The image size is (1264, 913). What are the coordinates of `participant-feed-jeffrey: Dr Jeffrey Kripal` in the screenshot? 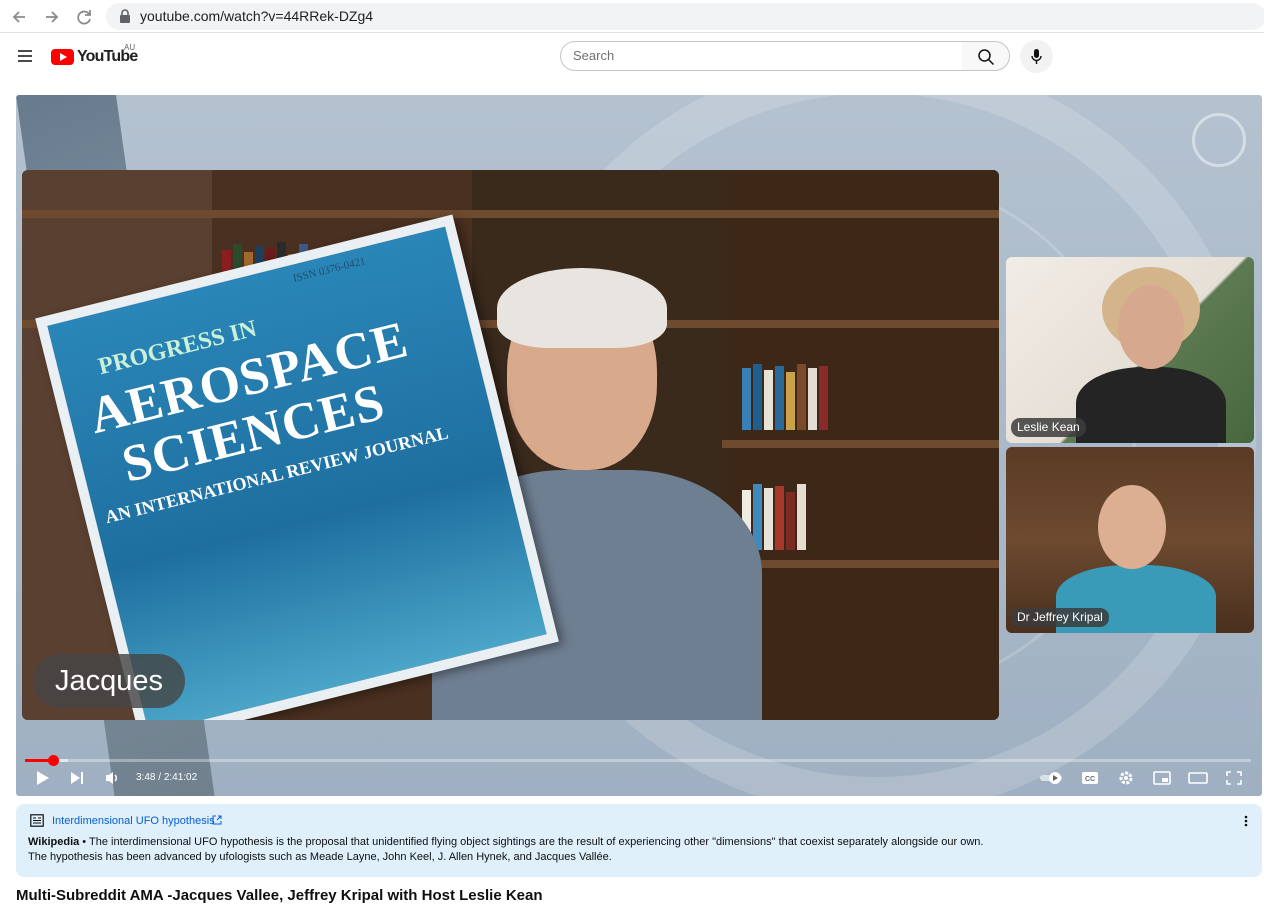 It's located at (1130, 540).